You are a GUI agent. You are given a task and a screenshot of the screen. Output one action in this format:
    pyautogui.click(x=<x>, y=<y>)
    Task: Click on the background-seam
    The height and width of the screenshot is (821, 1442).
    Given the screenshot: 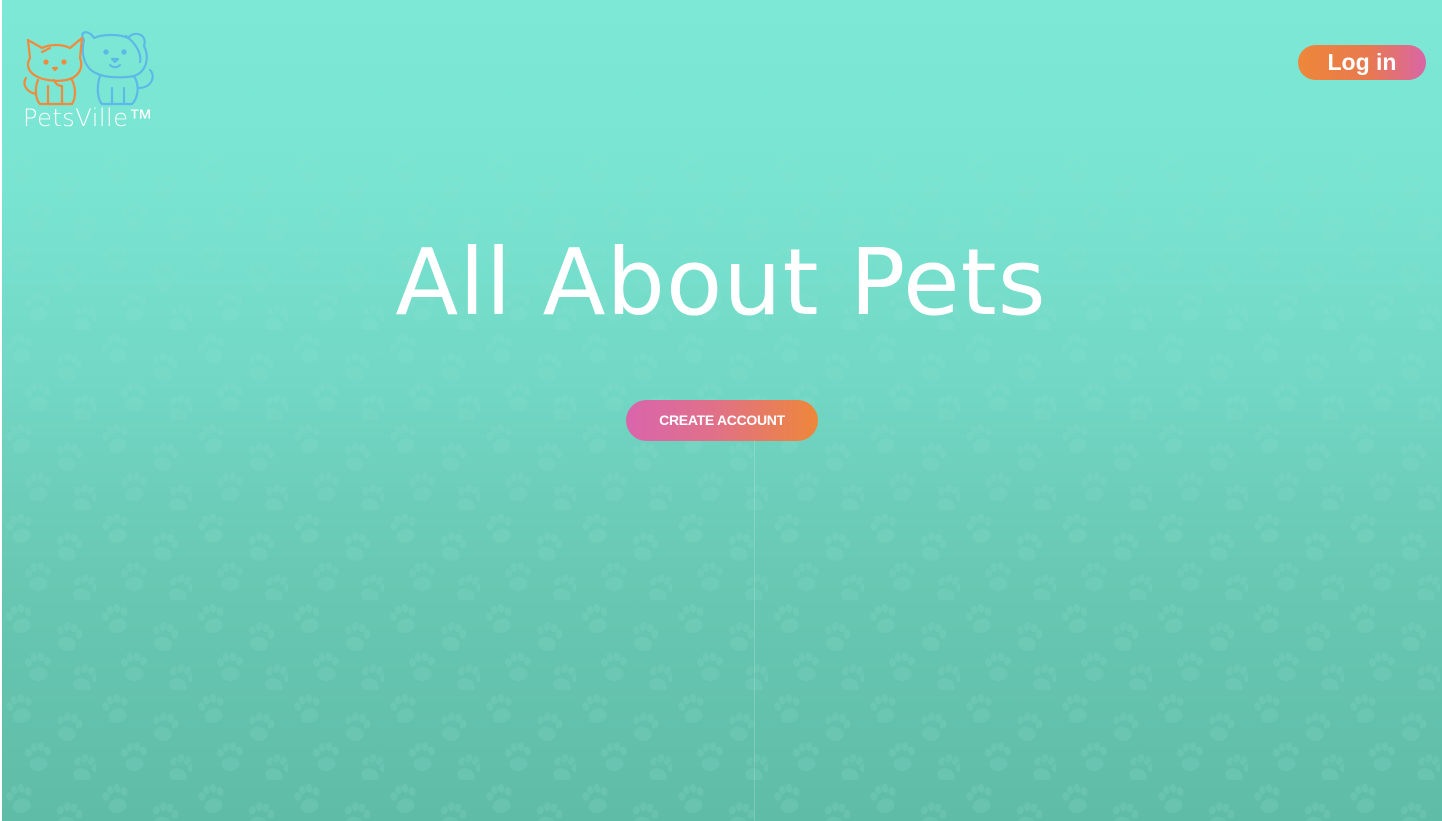 What is the action you would take?
    pyautogui.click(x=754, y=630)
    